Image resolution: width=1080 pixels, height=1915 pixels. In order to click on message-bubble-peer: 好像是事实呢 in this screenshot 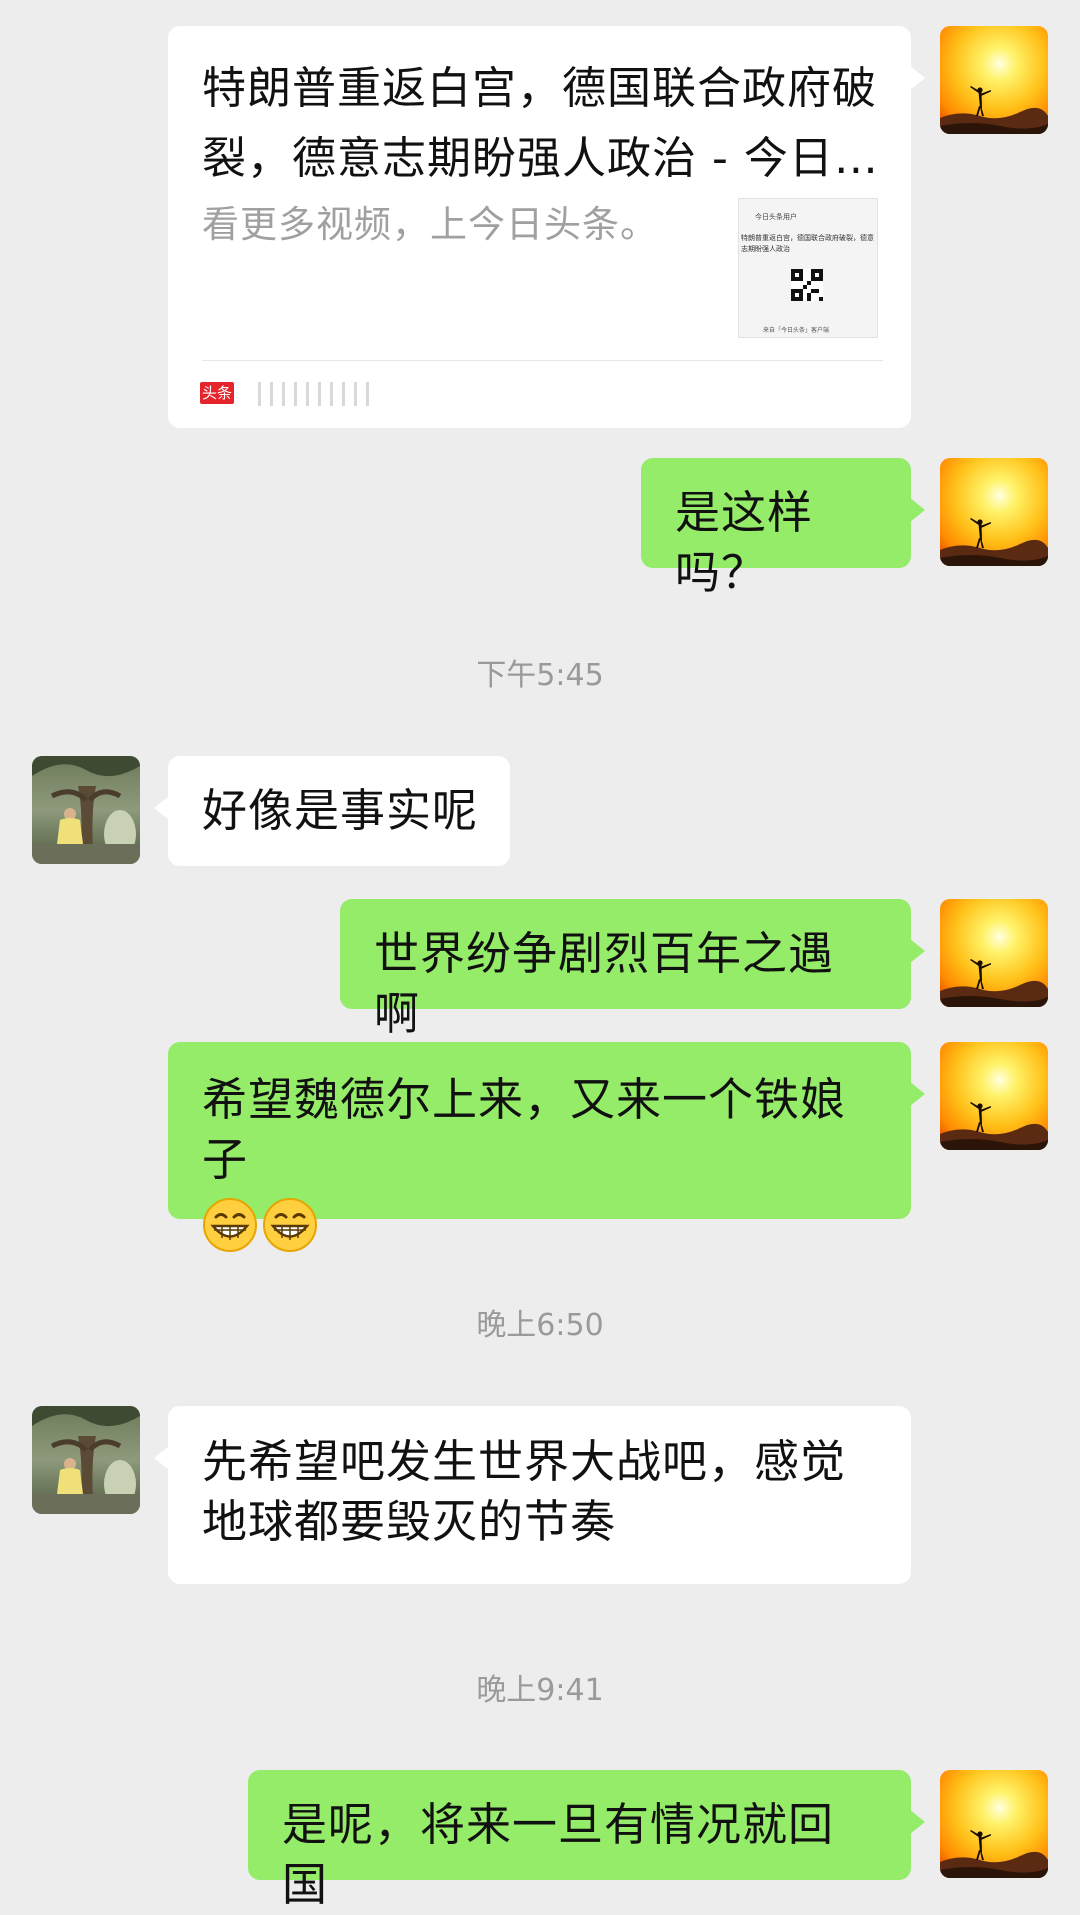, I will do `click(332, 811)`.